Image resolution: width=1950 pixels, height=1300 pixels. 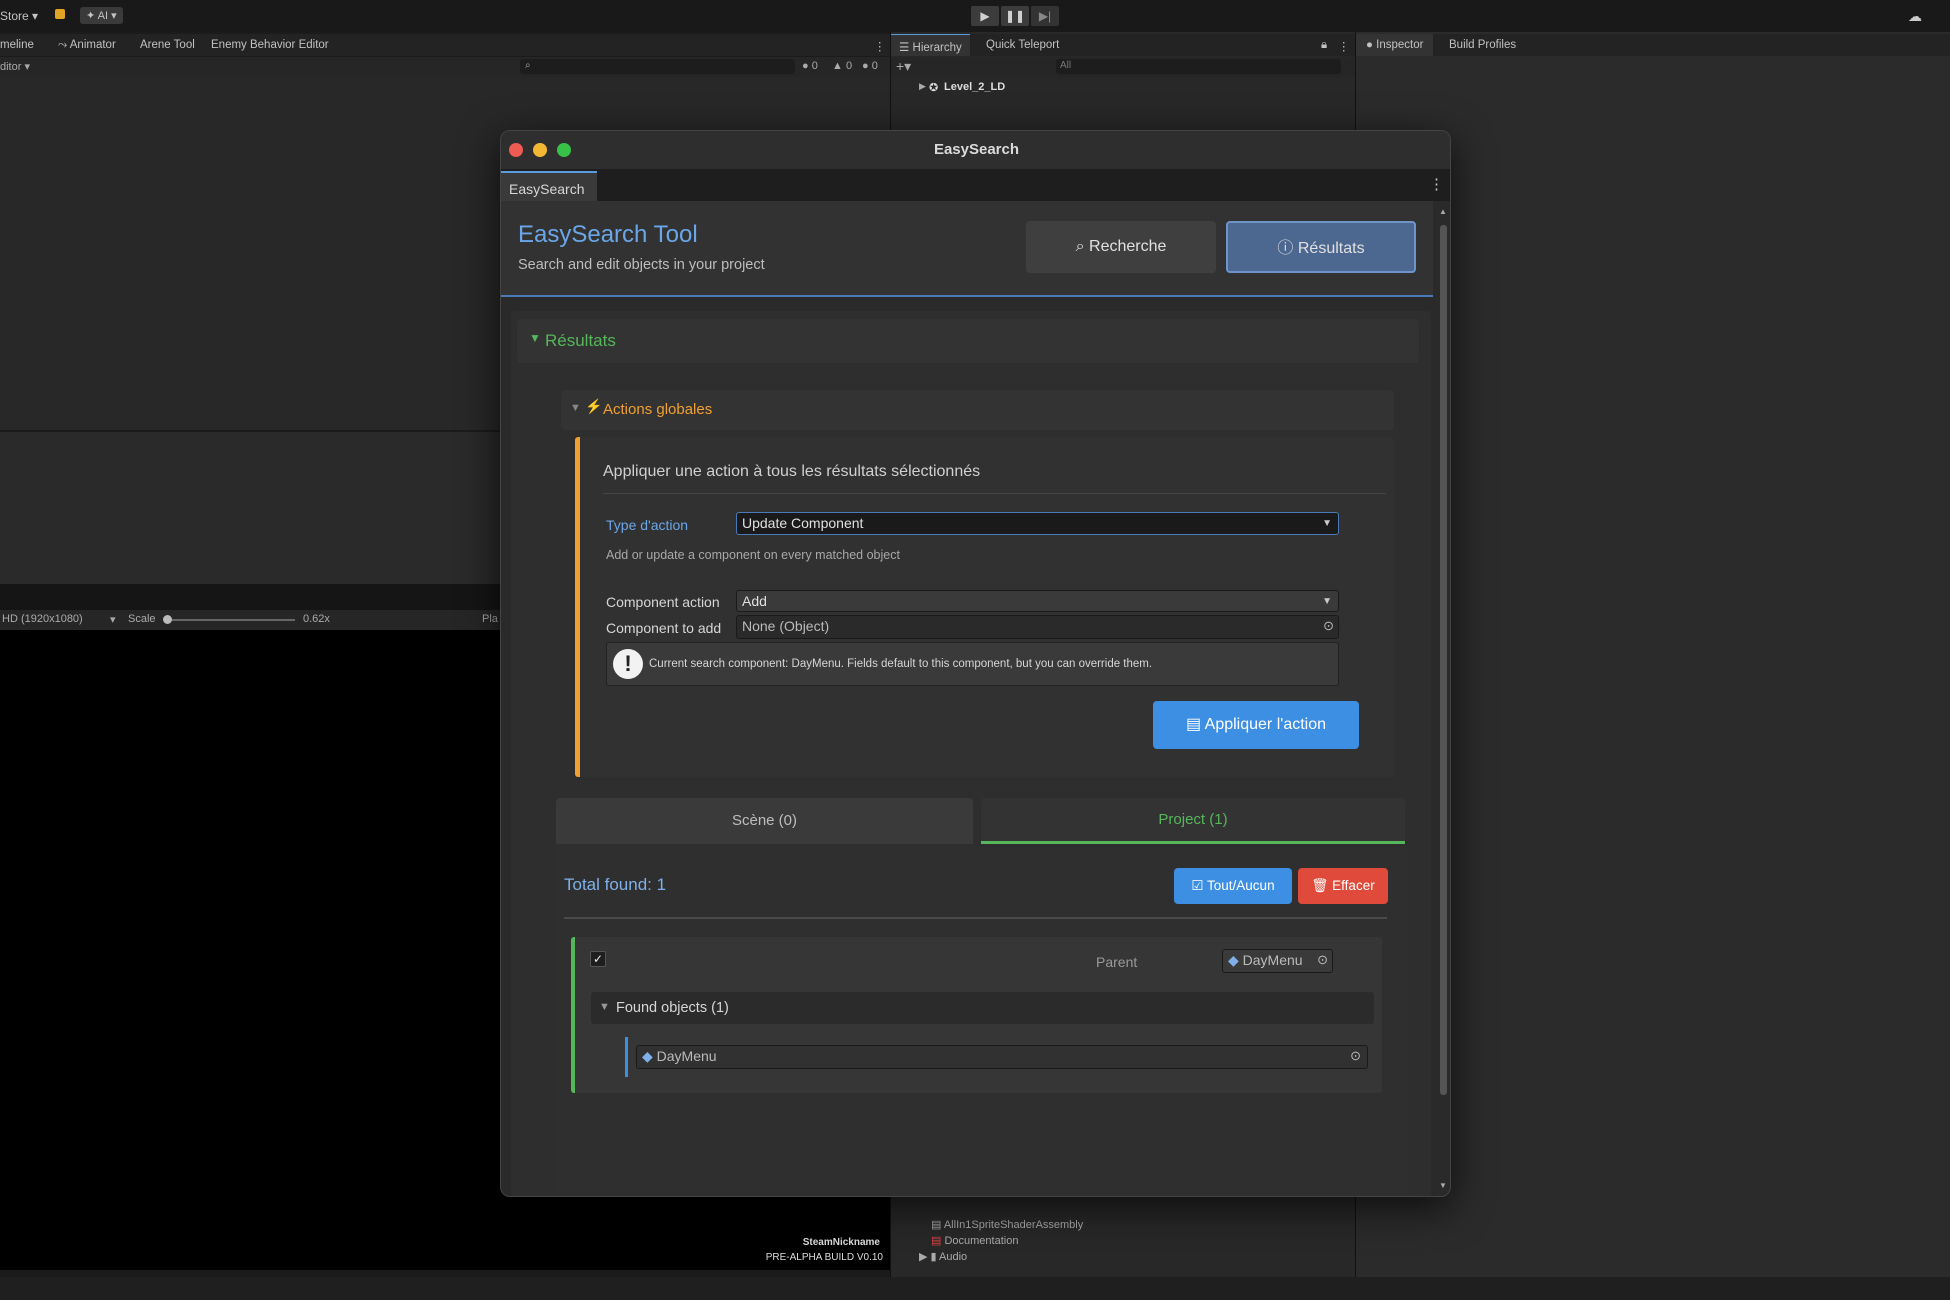 I want to click on divider, so click(x=994, y=493).